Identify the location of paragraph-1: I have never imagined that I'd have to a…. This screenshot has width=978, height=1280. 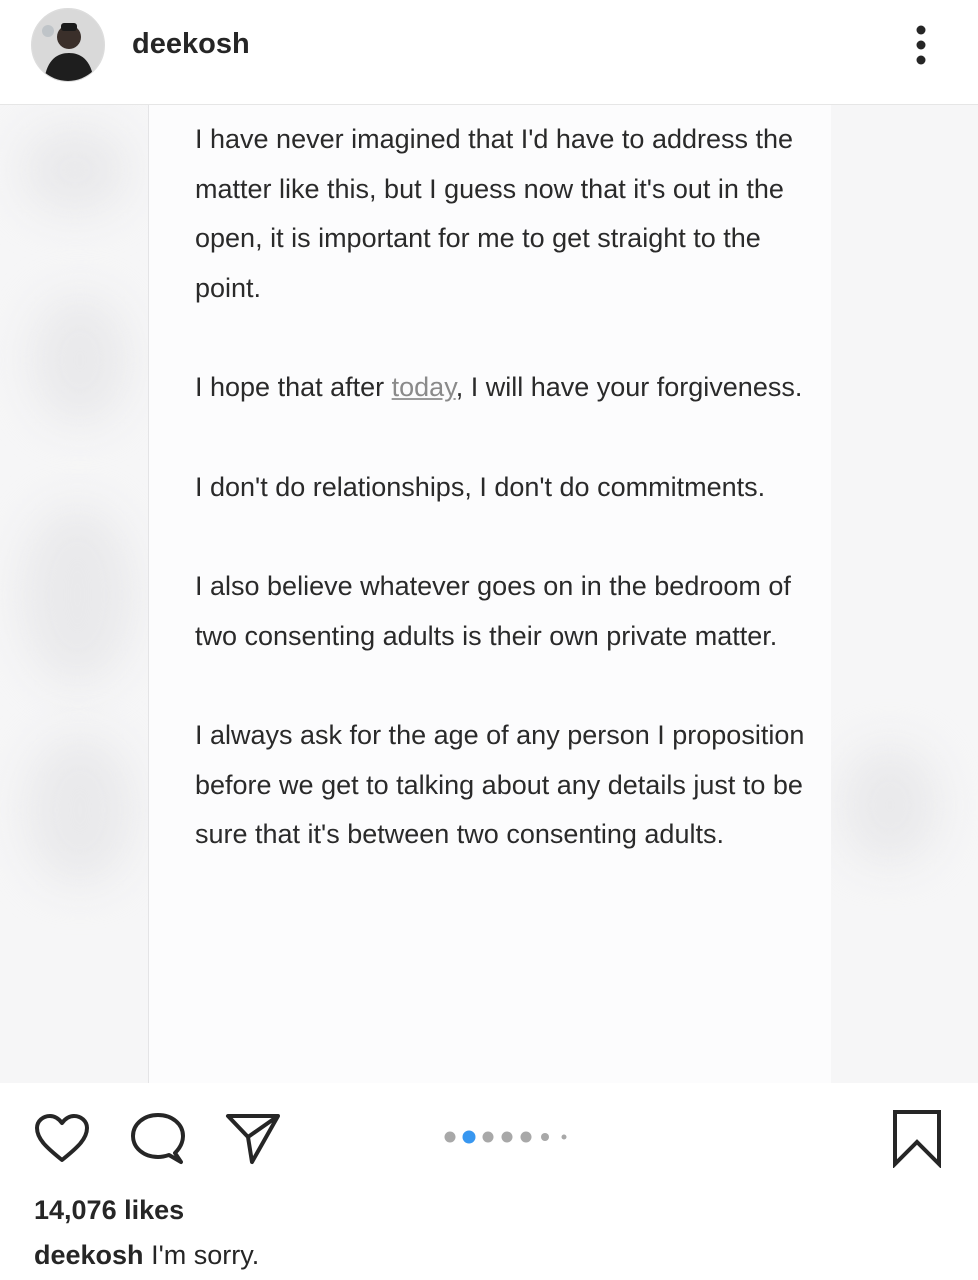
(494, 213).